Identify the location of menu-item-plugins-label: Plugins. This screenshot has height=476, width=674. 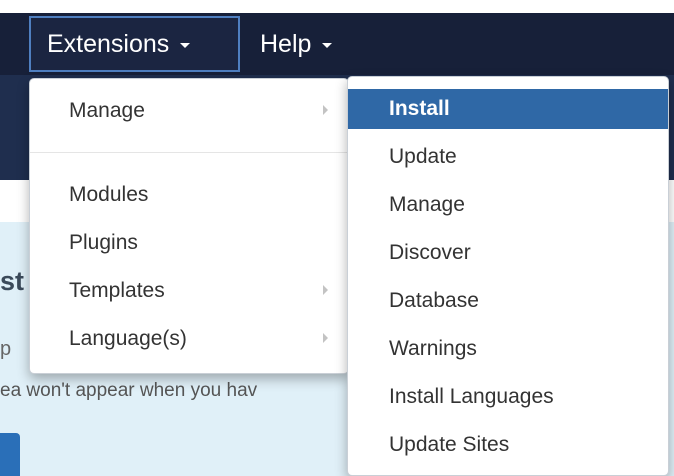
(103, 242).